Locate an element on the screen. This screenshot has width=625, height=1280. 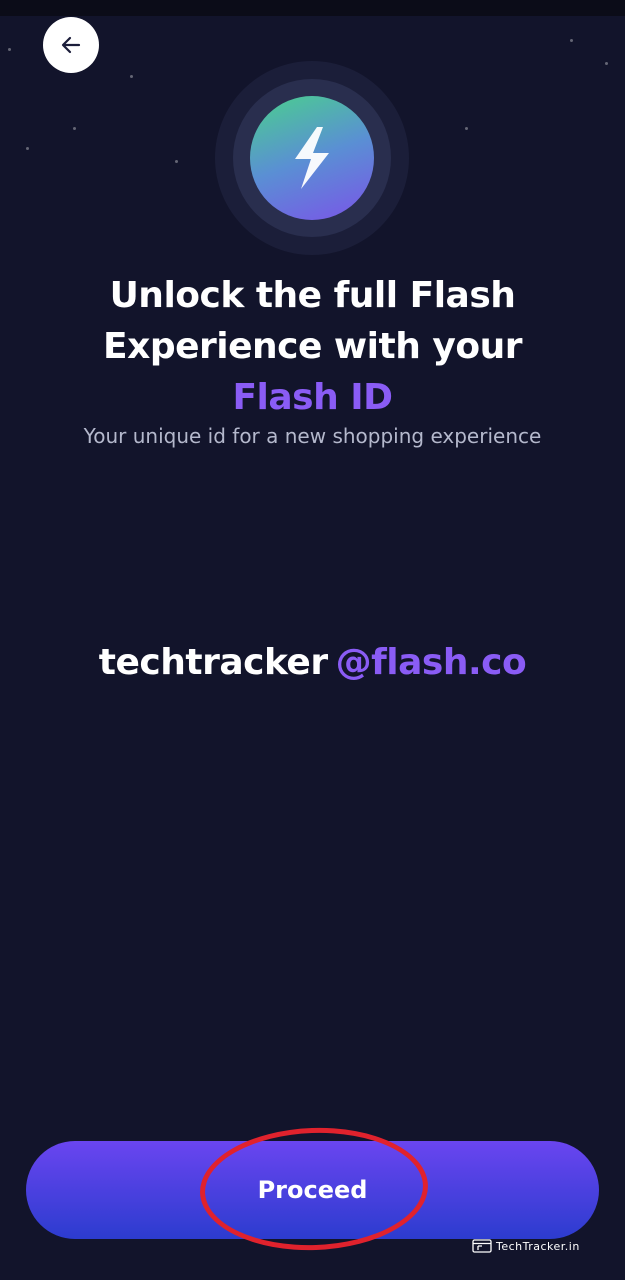
title-line-1: Unlock the full Flash is located at coordinates (312, 295).